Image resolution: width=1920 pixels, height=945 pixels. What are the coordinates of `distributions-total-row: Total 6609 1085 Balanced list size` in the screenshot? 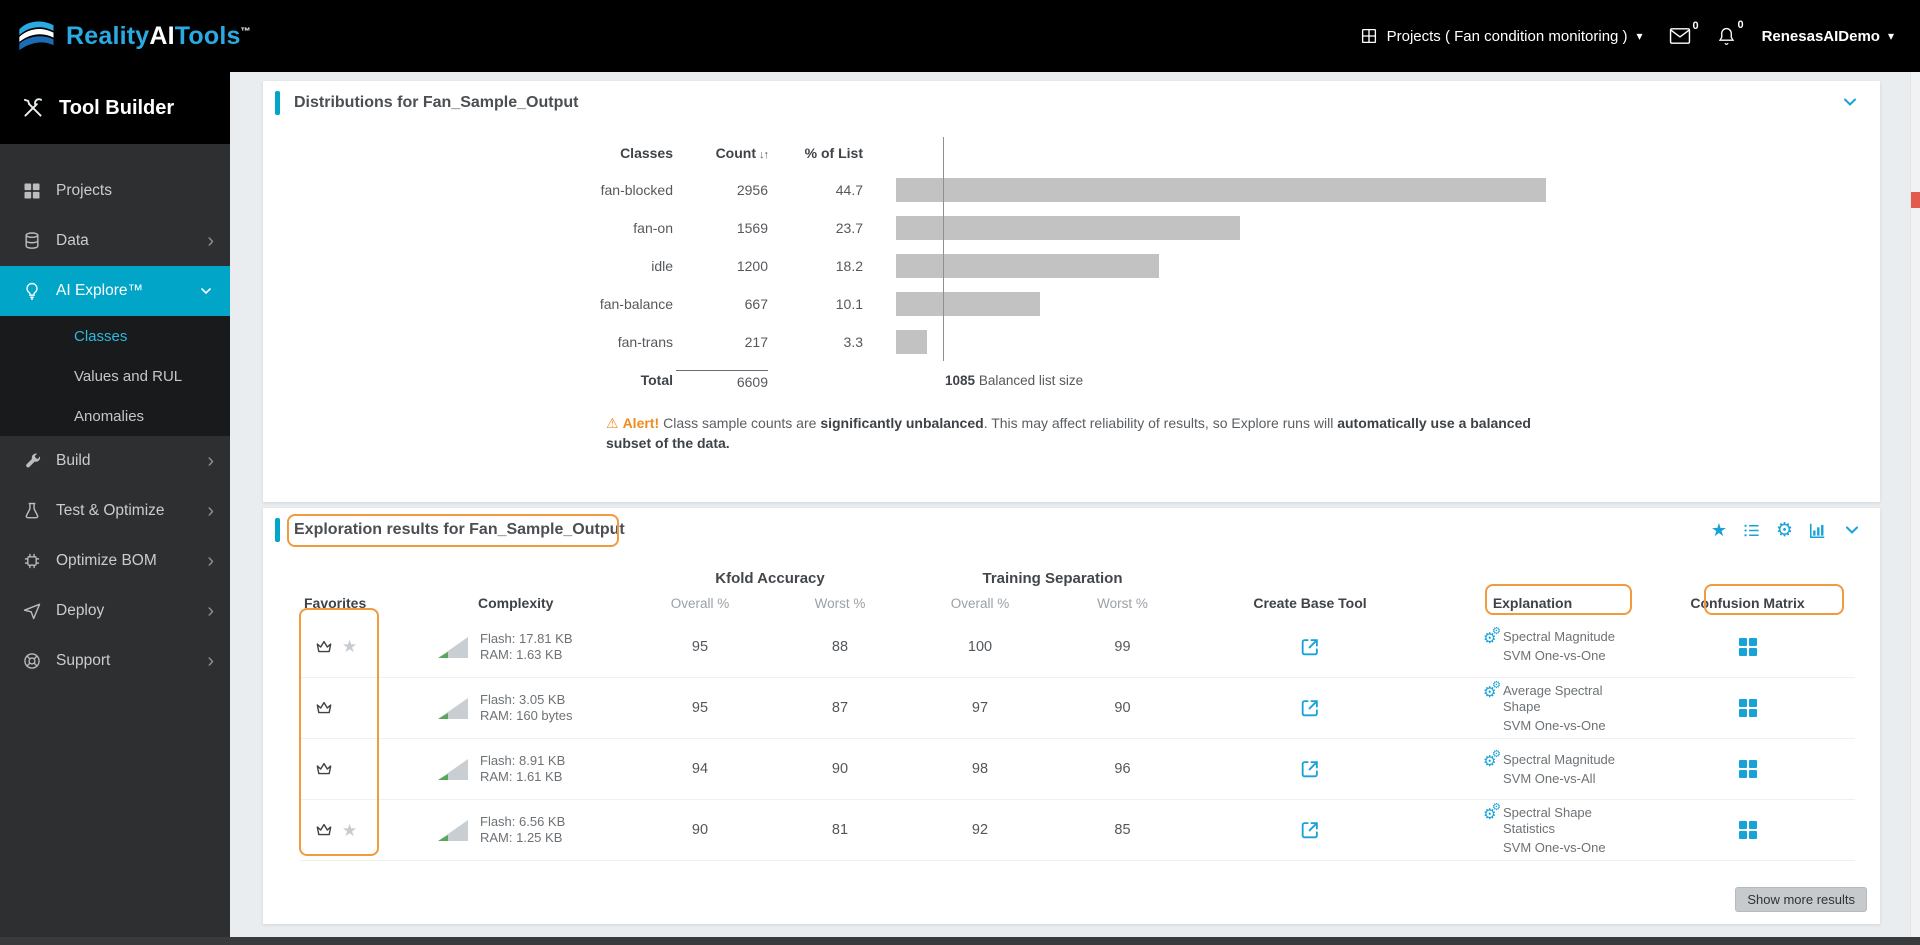 It's located at (1071, 380).